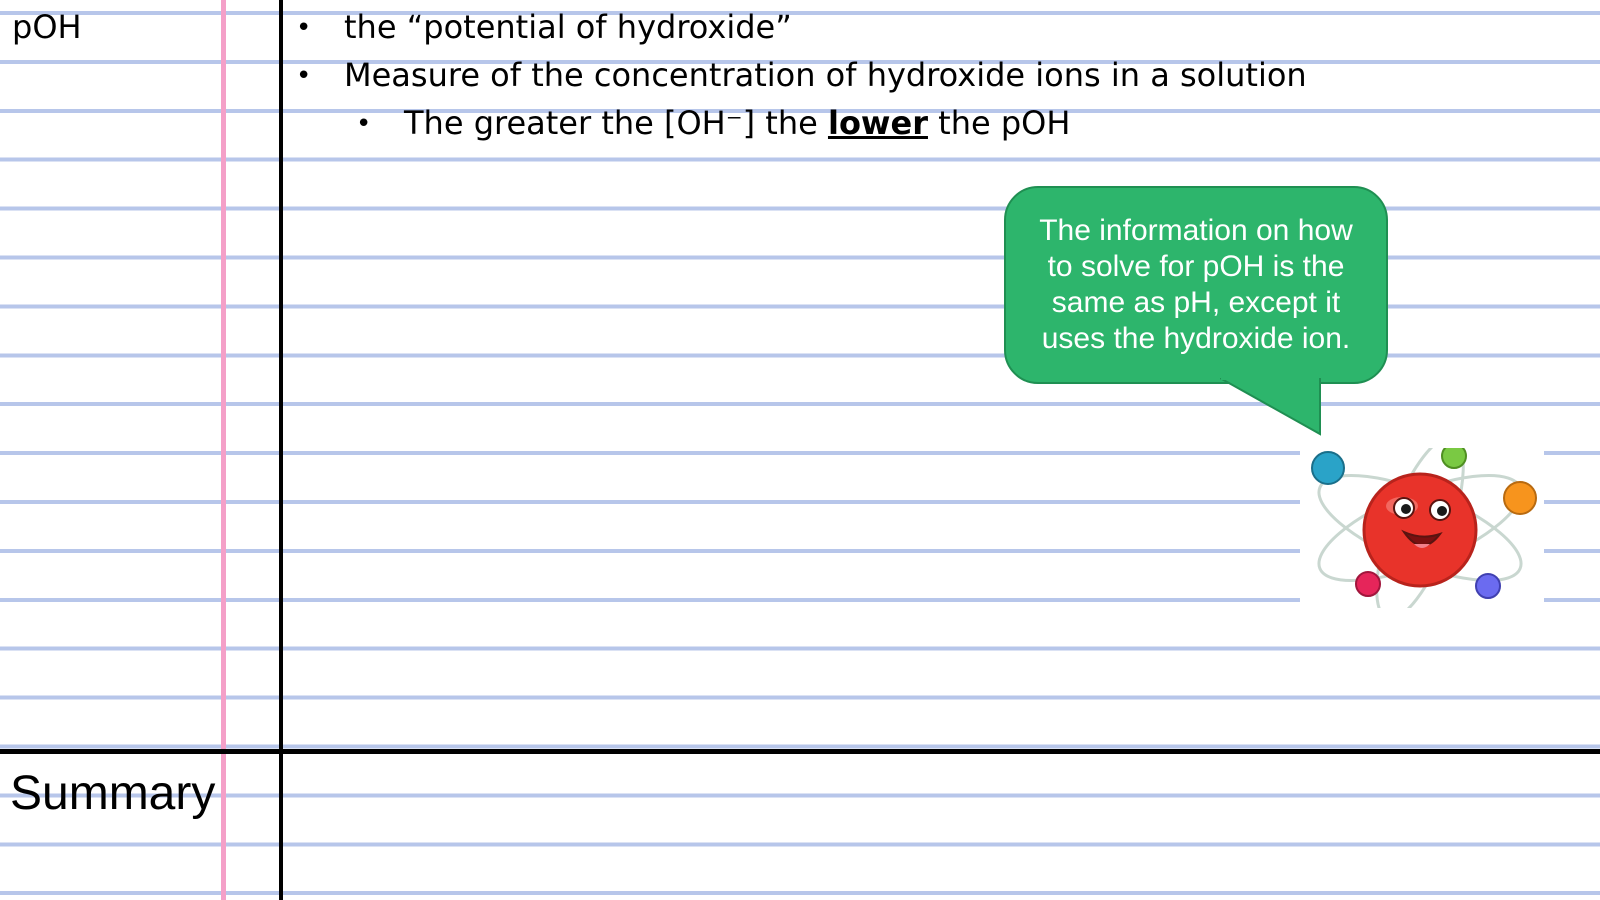 This screenshot has height=900, width=1600. I want to click on summary-divider, so click(800, 751).